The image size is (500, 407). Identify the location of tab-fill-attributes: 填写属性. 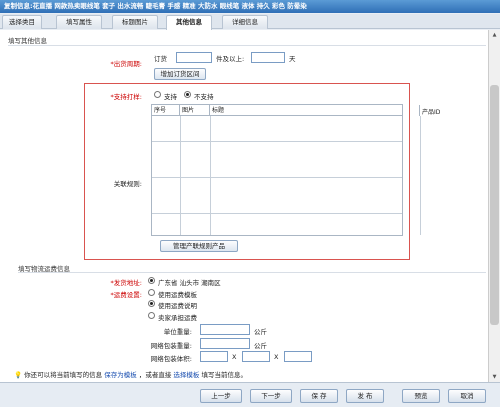
(79, 22).